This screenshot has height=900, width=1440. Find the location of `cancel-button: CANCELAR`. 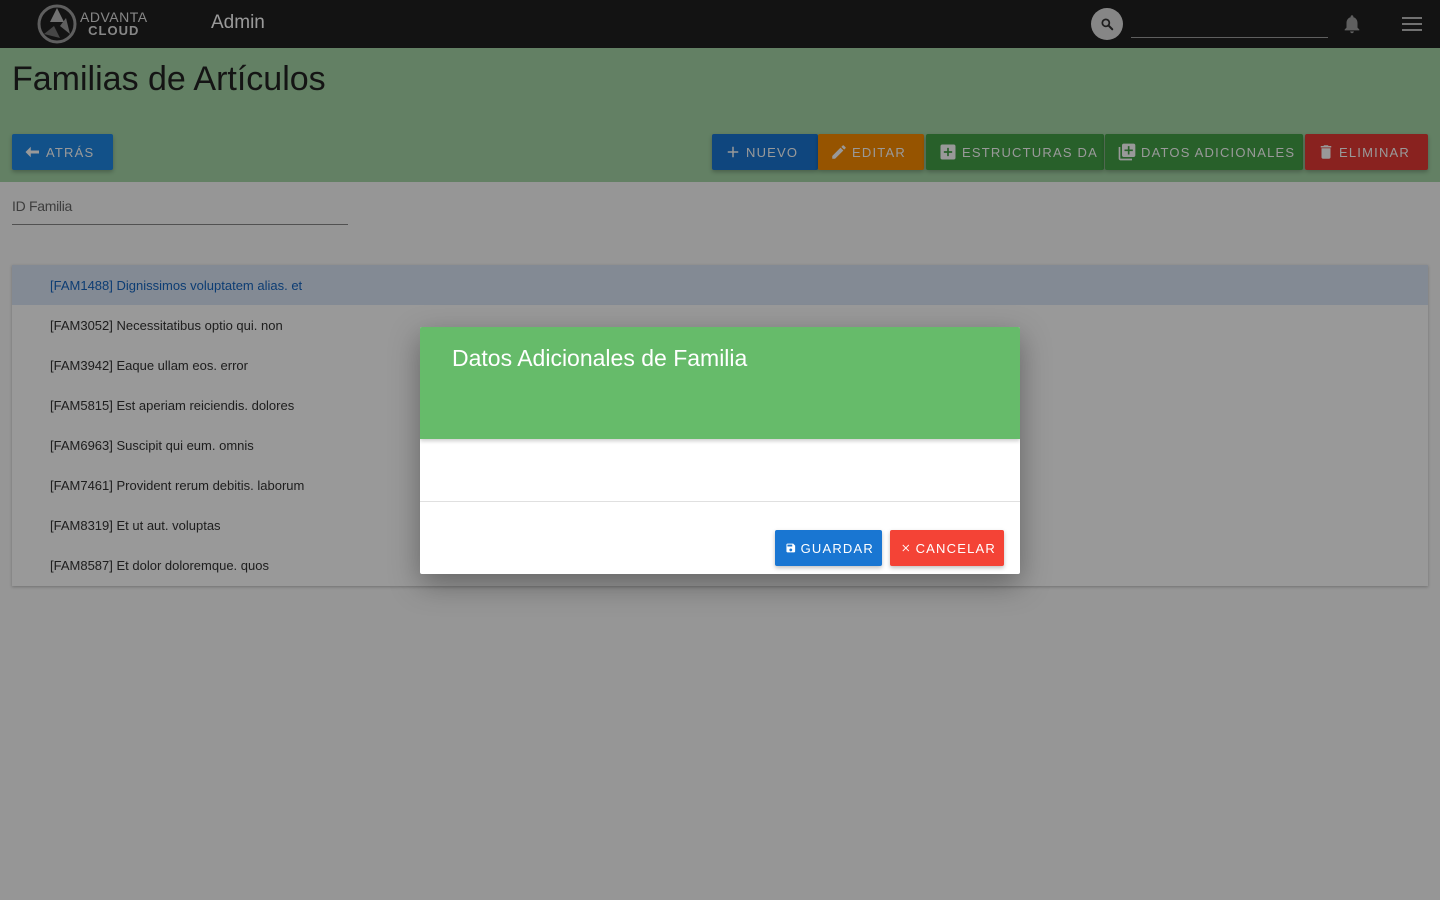

cancel-button: CANCELAR is located at coordinates (947, 548).